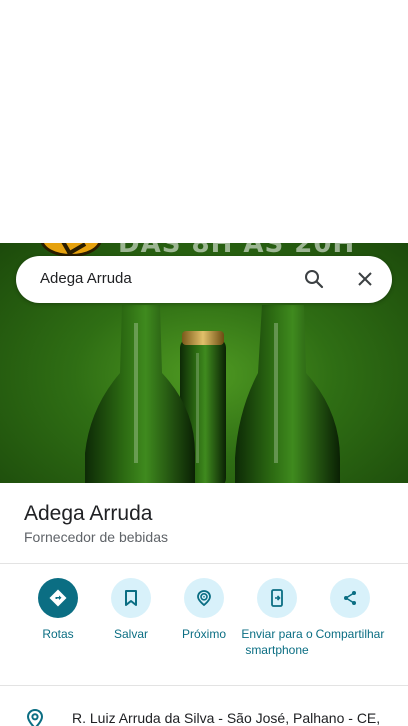  I want to click on directions-label: Rotas, so click(58, 634).